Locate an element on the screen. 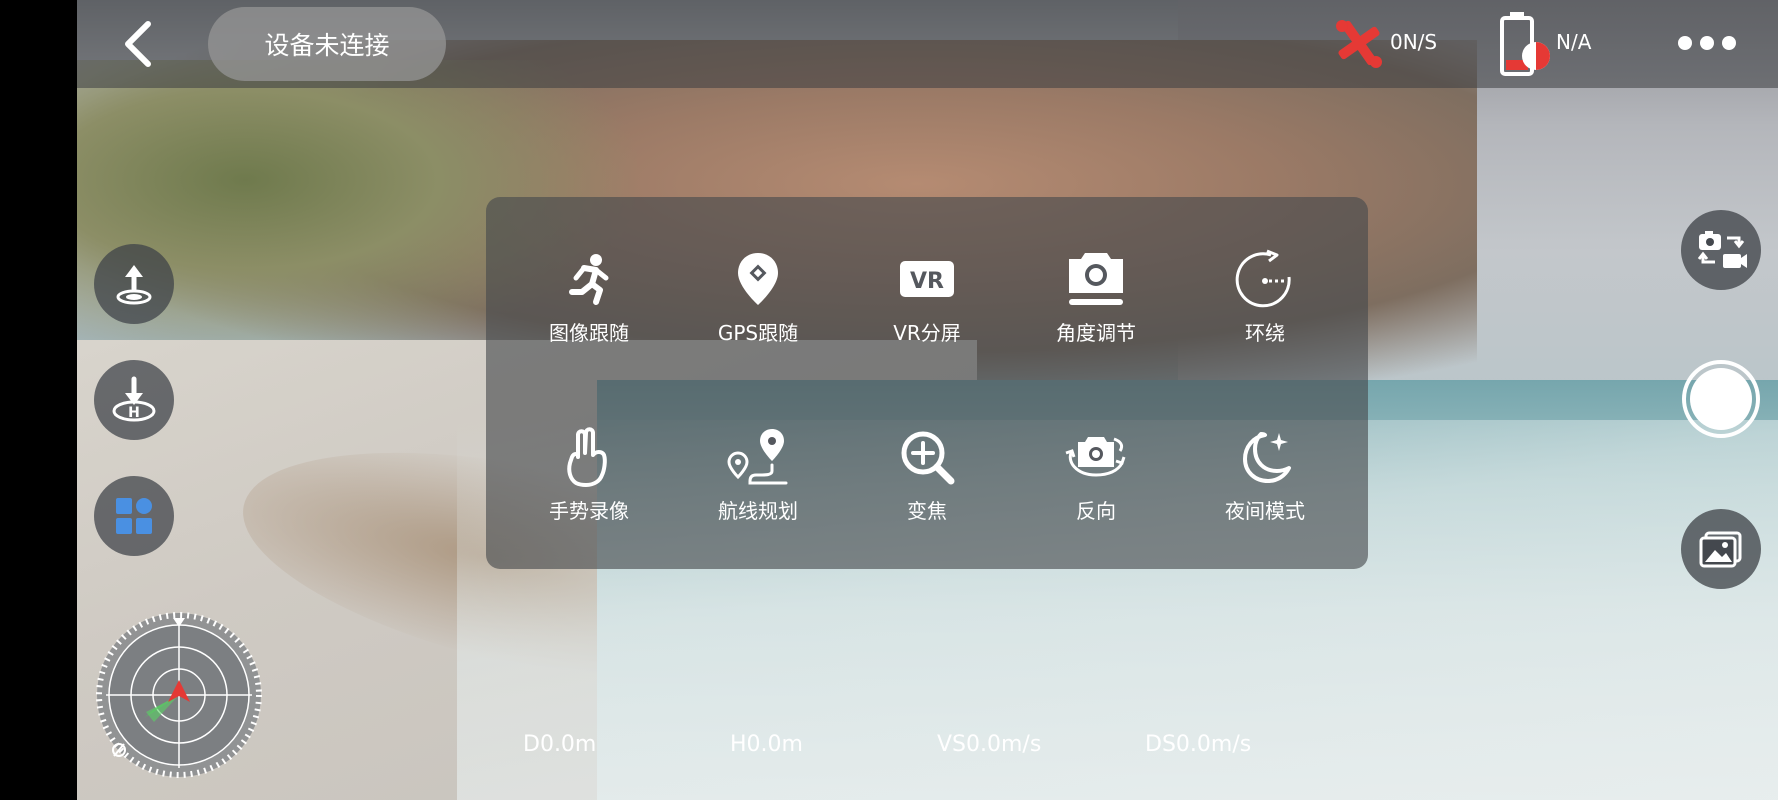 The image size is (1778, 800). battery-status-text: N/A is located at coordinates (1574, 42).